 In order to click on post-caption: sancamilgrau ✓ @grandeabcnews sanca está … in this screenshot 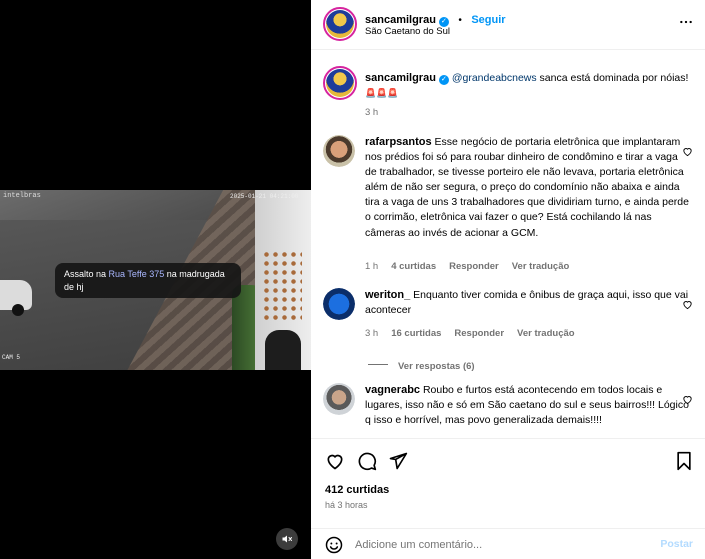, I will do `click(508, 93)`.